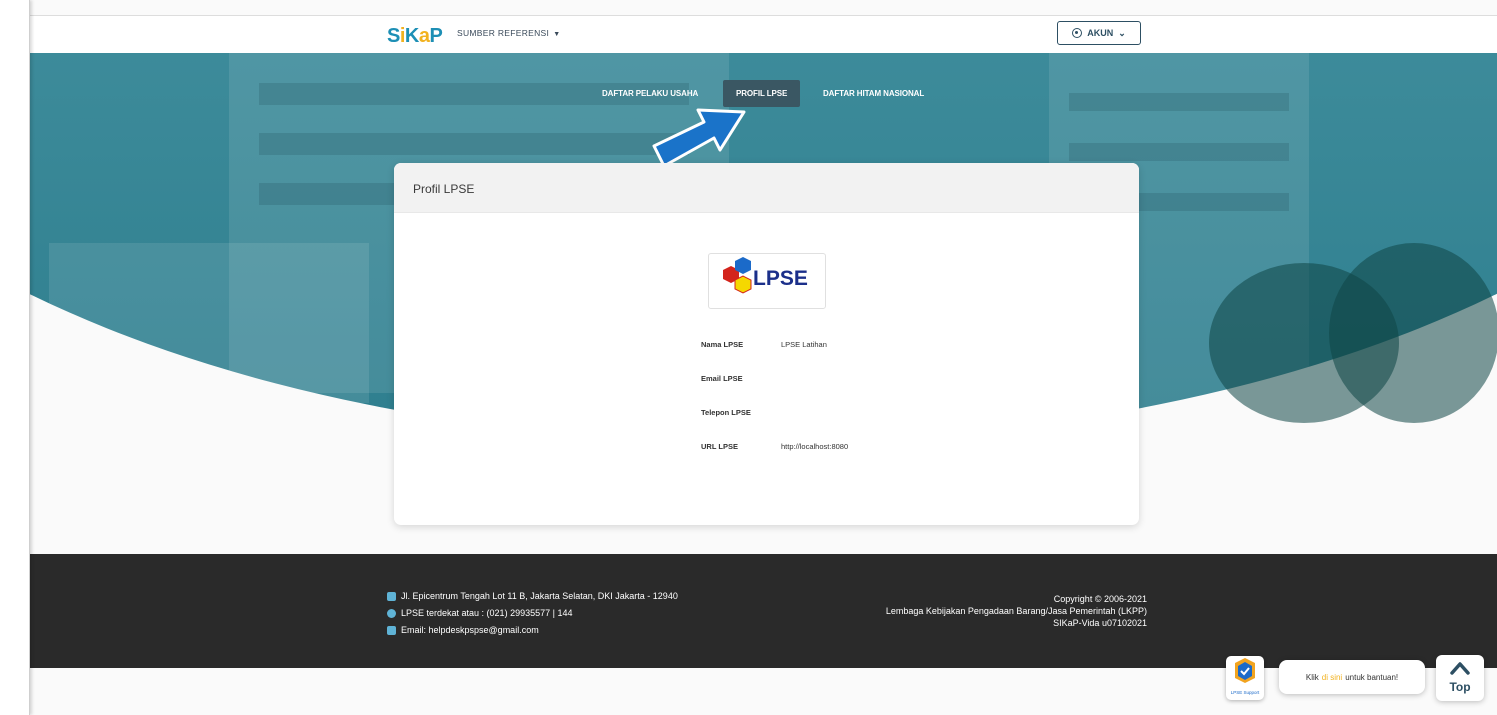 Image resolution: width=1497 pixels, height=715 pixels. Describe the element at coordinates (1312, 677) in the screenshot. I see `help-prefix: Klik` at that location.